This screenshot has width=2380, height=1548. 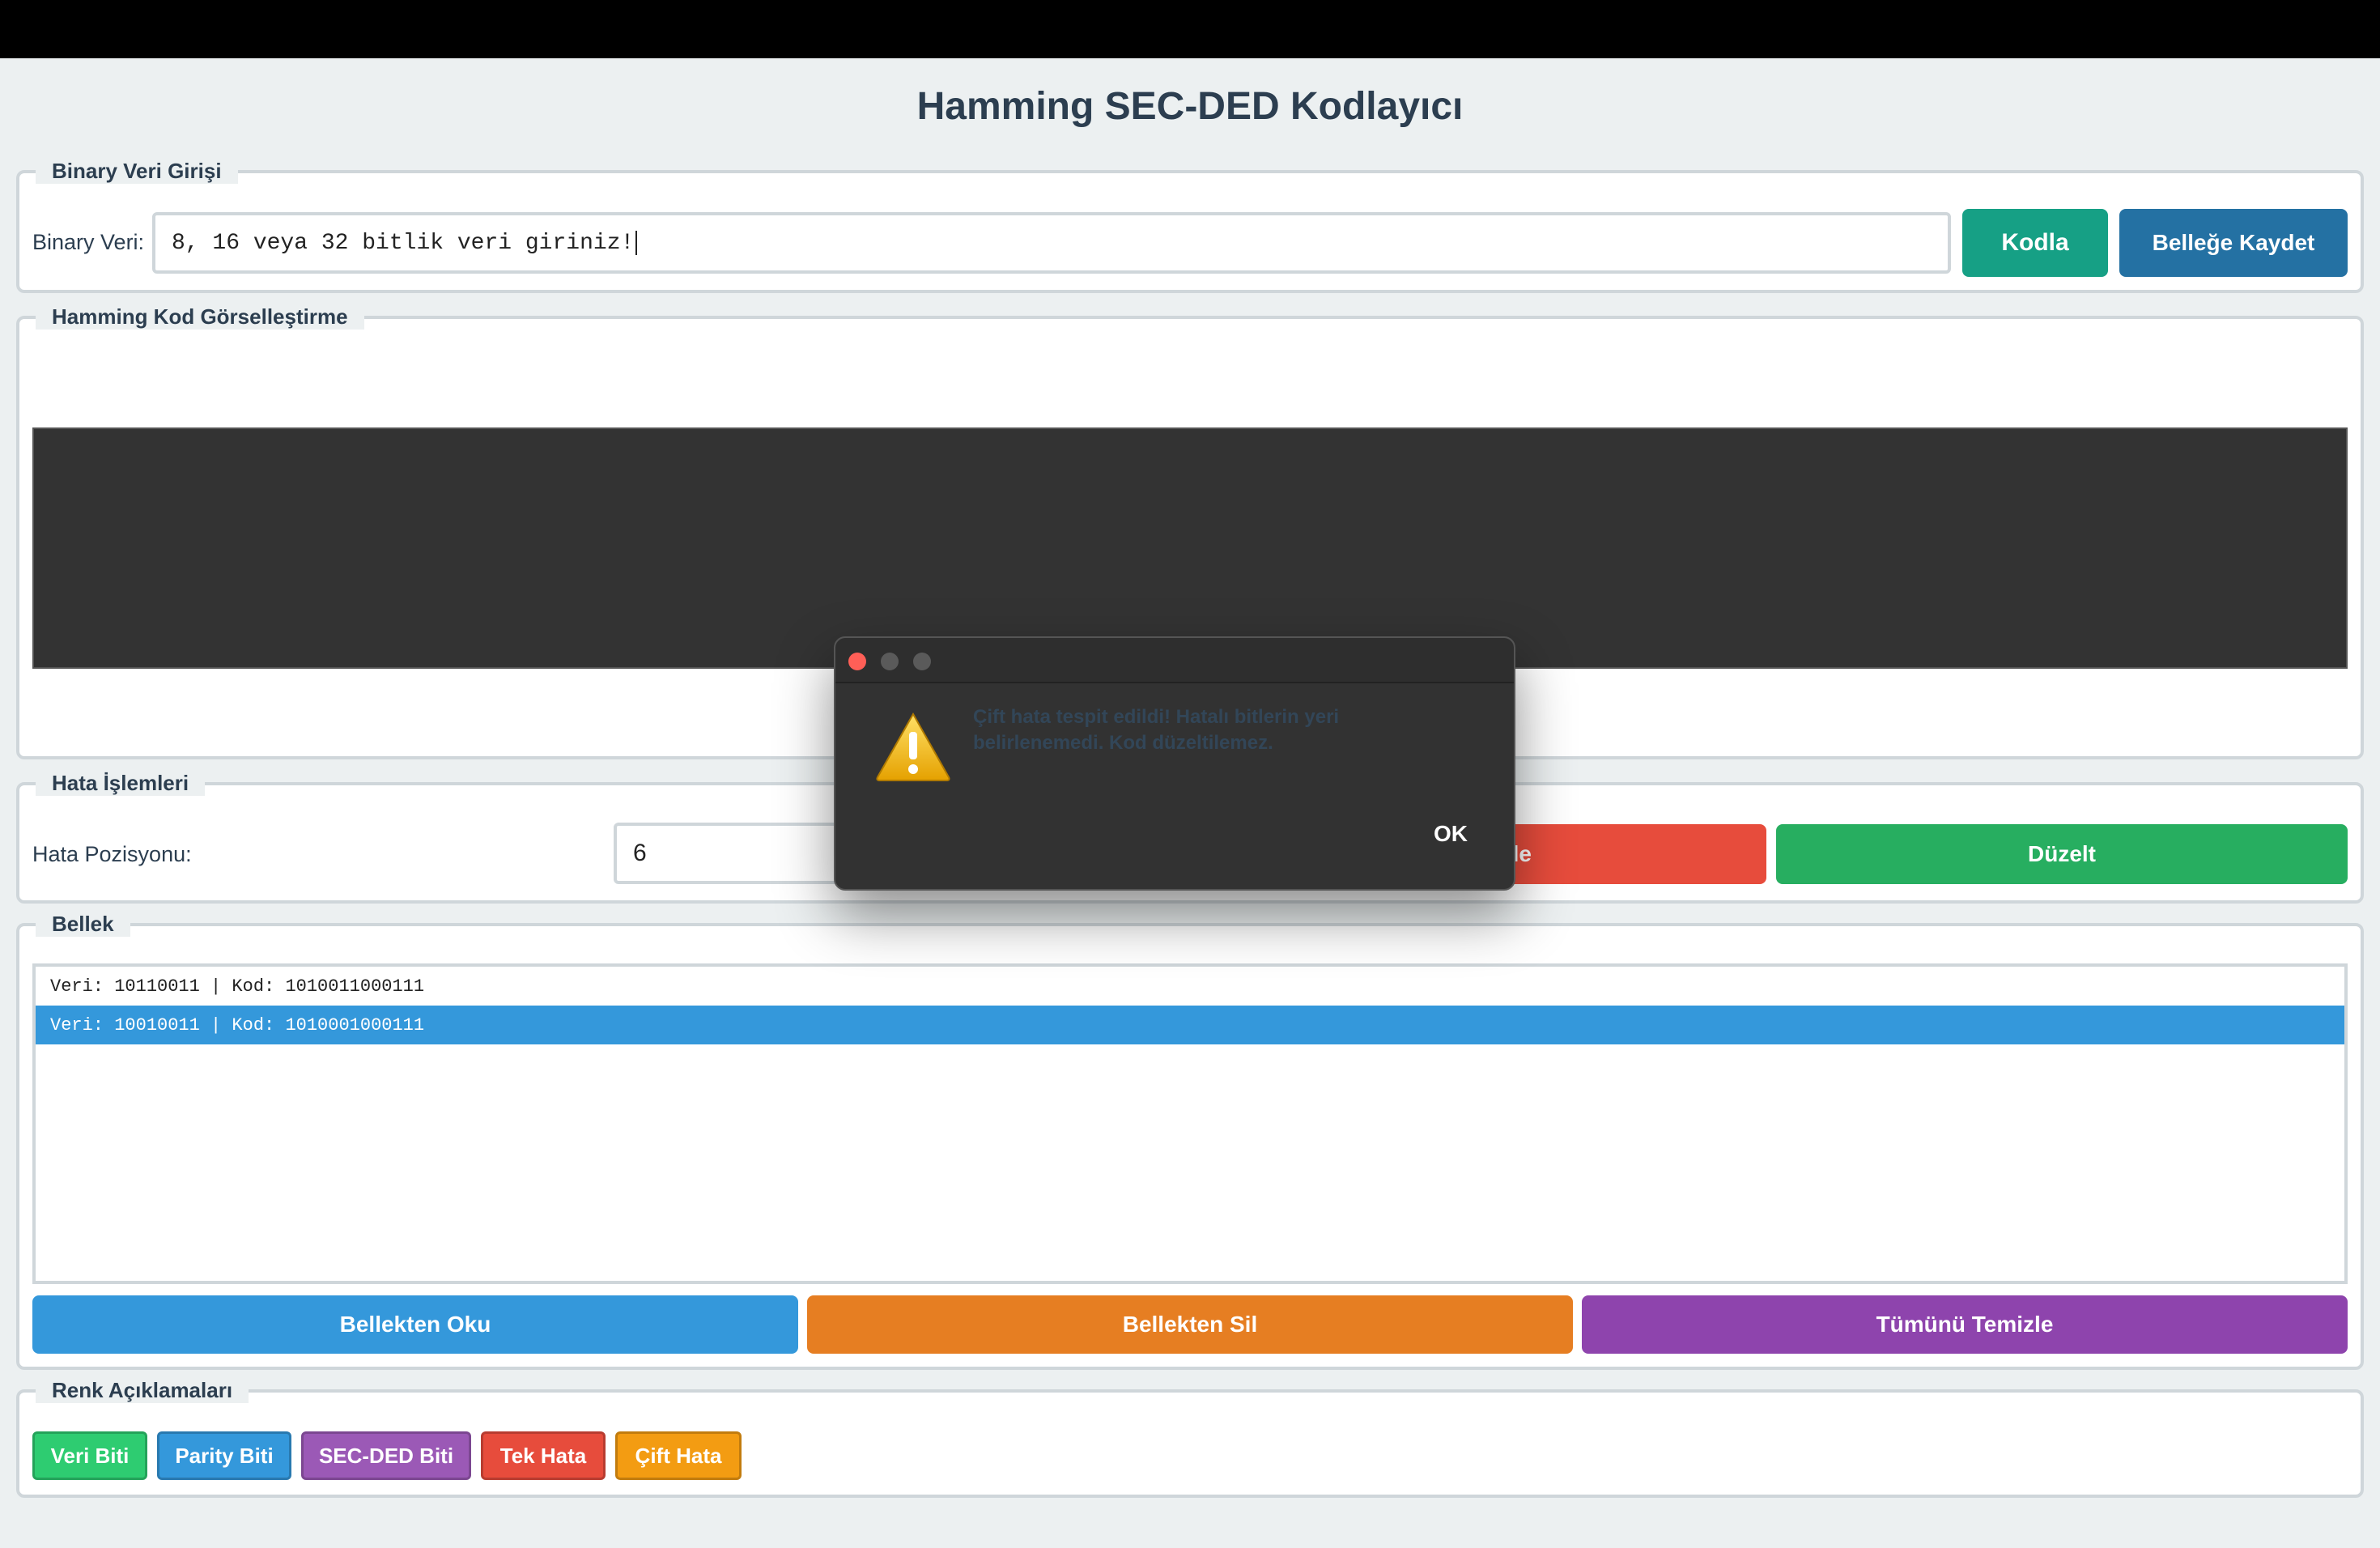 I want to click on legend-chip-data-bit: Veri Biti, so click(x=89, y=1455).